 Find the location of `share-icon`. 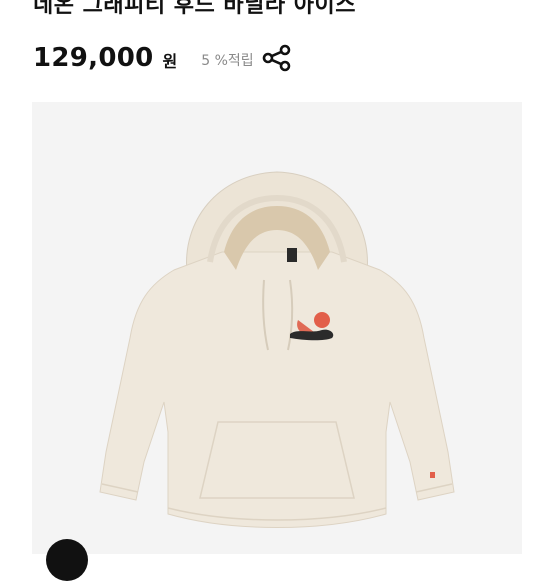

share-icon is located at coordinates (276, 58).